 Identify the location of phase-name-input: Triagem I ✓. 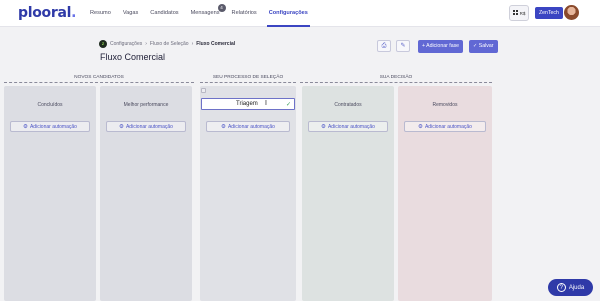
(248, 104).